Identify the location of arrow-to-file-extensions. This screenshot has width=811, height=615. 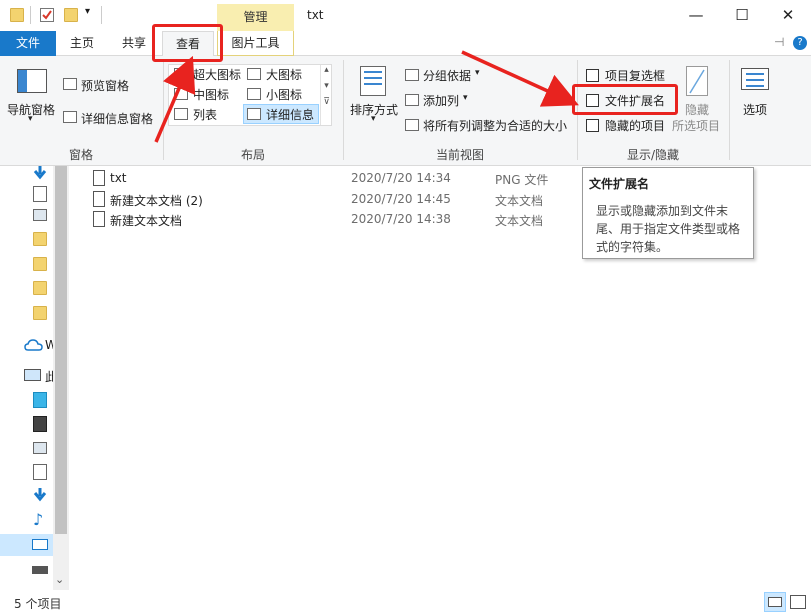
(520, 78).